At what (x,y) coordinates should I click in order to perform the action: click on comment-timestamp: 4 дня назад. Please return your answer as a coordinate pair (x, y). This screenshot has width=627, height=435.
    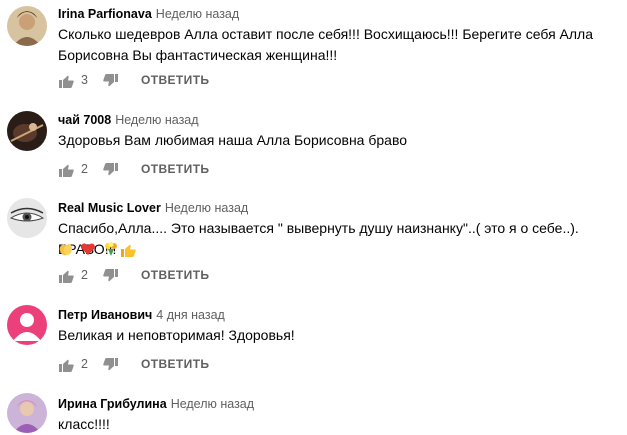
    Looking at the image, I should click on (190, 315).